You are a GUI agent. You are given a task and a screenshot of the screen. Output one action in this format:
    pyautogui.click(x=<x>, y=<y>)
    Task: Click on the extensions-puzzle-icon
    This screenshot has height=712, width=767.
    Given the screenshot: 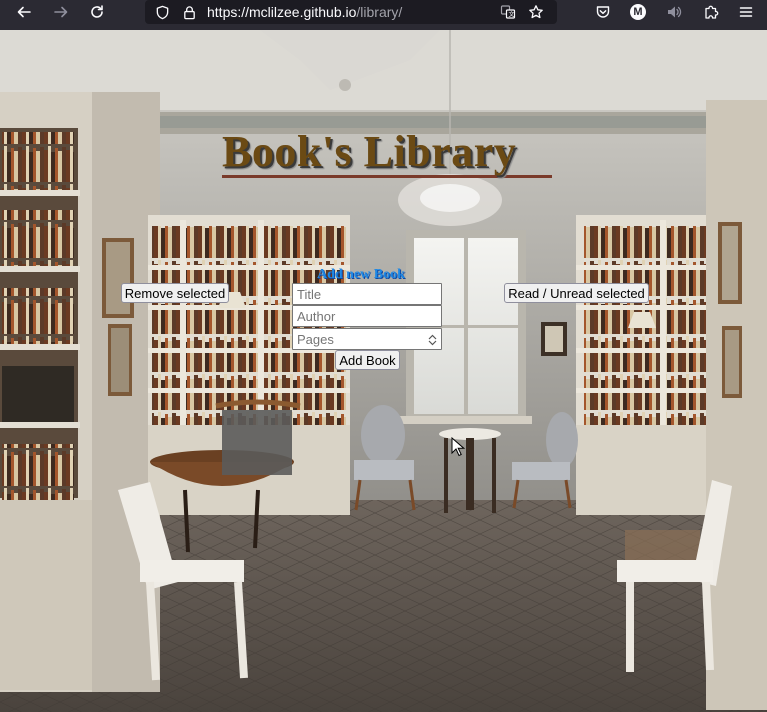 What is the action you would take?
    pyautogui.click(x=712, y=12)
    